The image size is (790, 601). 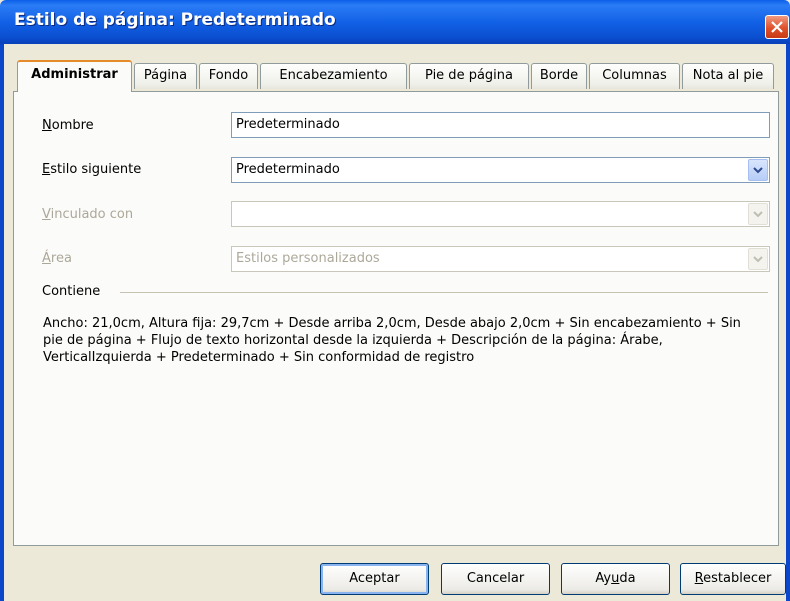 What do you see at coordinates (395, 22) in the screenshot?
I see `title-bar: Estilo de página: Predeterminado` at bounding box center [395, 22].